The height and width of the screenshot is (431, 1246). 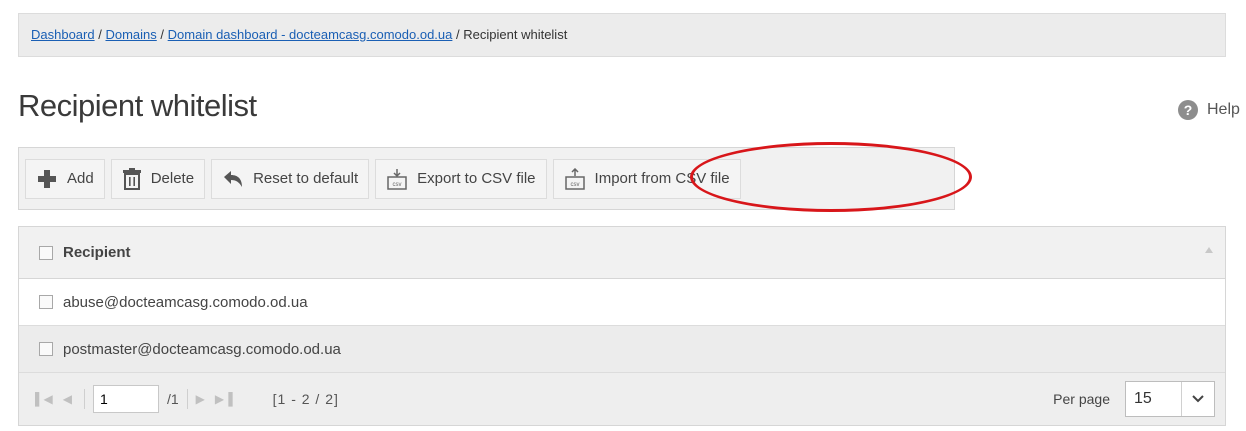 I want to click on add-label: Add, so click(x=80, y=178).